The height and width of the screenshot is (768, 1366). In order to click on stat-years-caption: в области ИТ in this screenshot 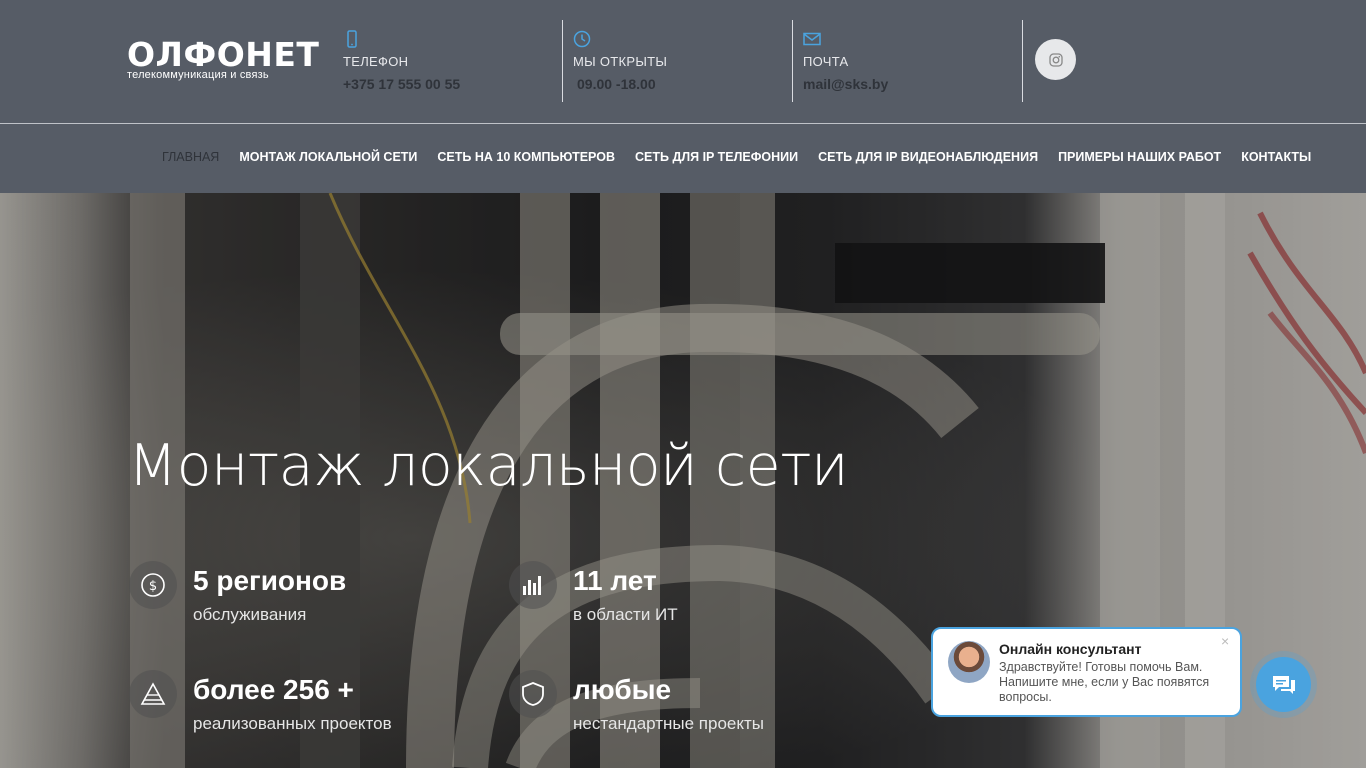, I will do `click(625, 614)`.